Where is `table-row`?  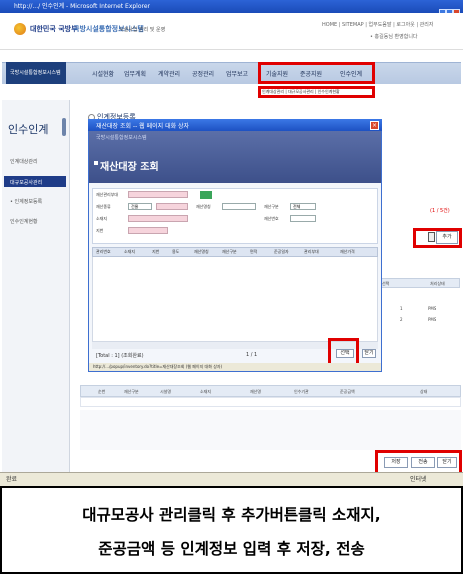 table-row is located at coordinates (270, 402).